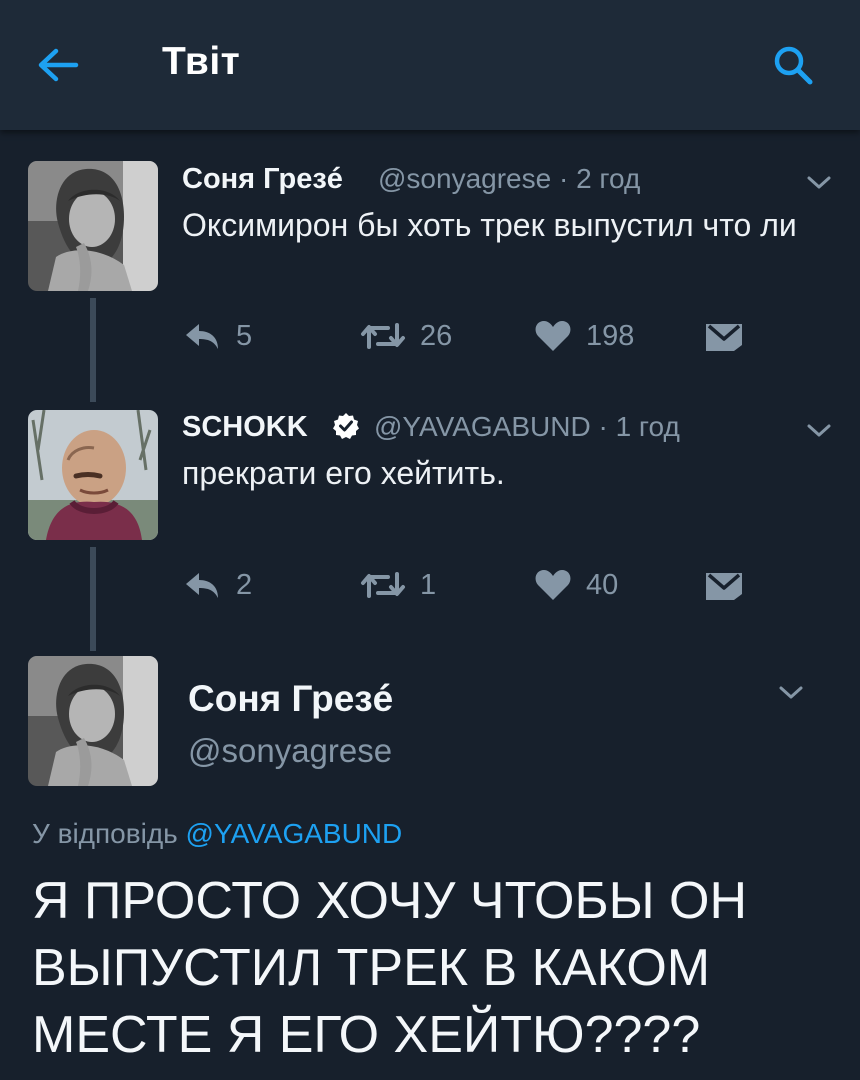 The height and width of the screenshot is (1080, 860). I want to click on page-title: Твіт, so click(201, 61).